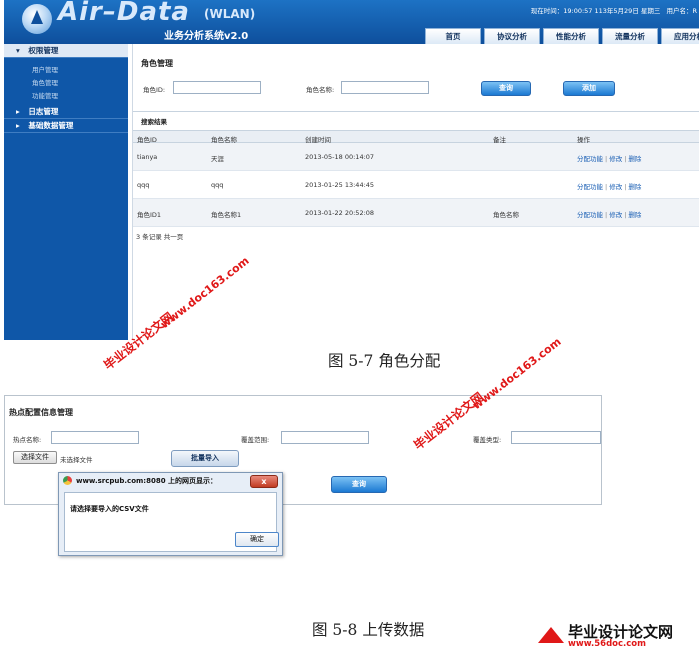 The width and height of the screenshot is (699, 656). What do you see at coordinates (226, 215) in the screenshot?
I see `cell-role-name: 角色名称1` at bounding box center [226, 215].